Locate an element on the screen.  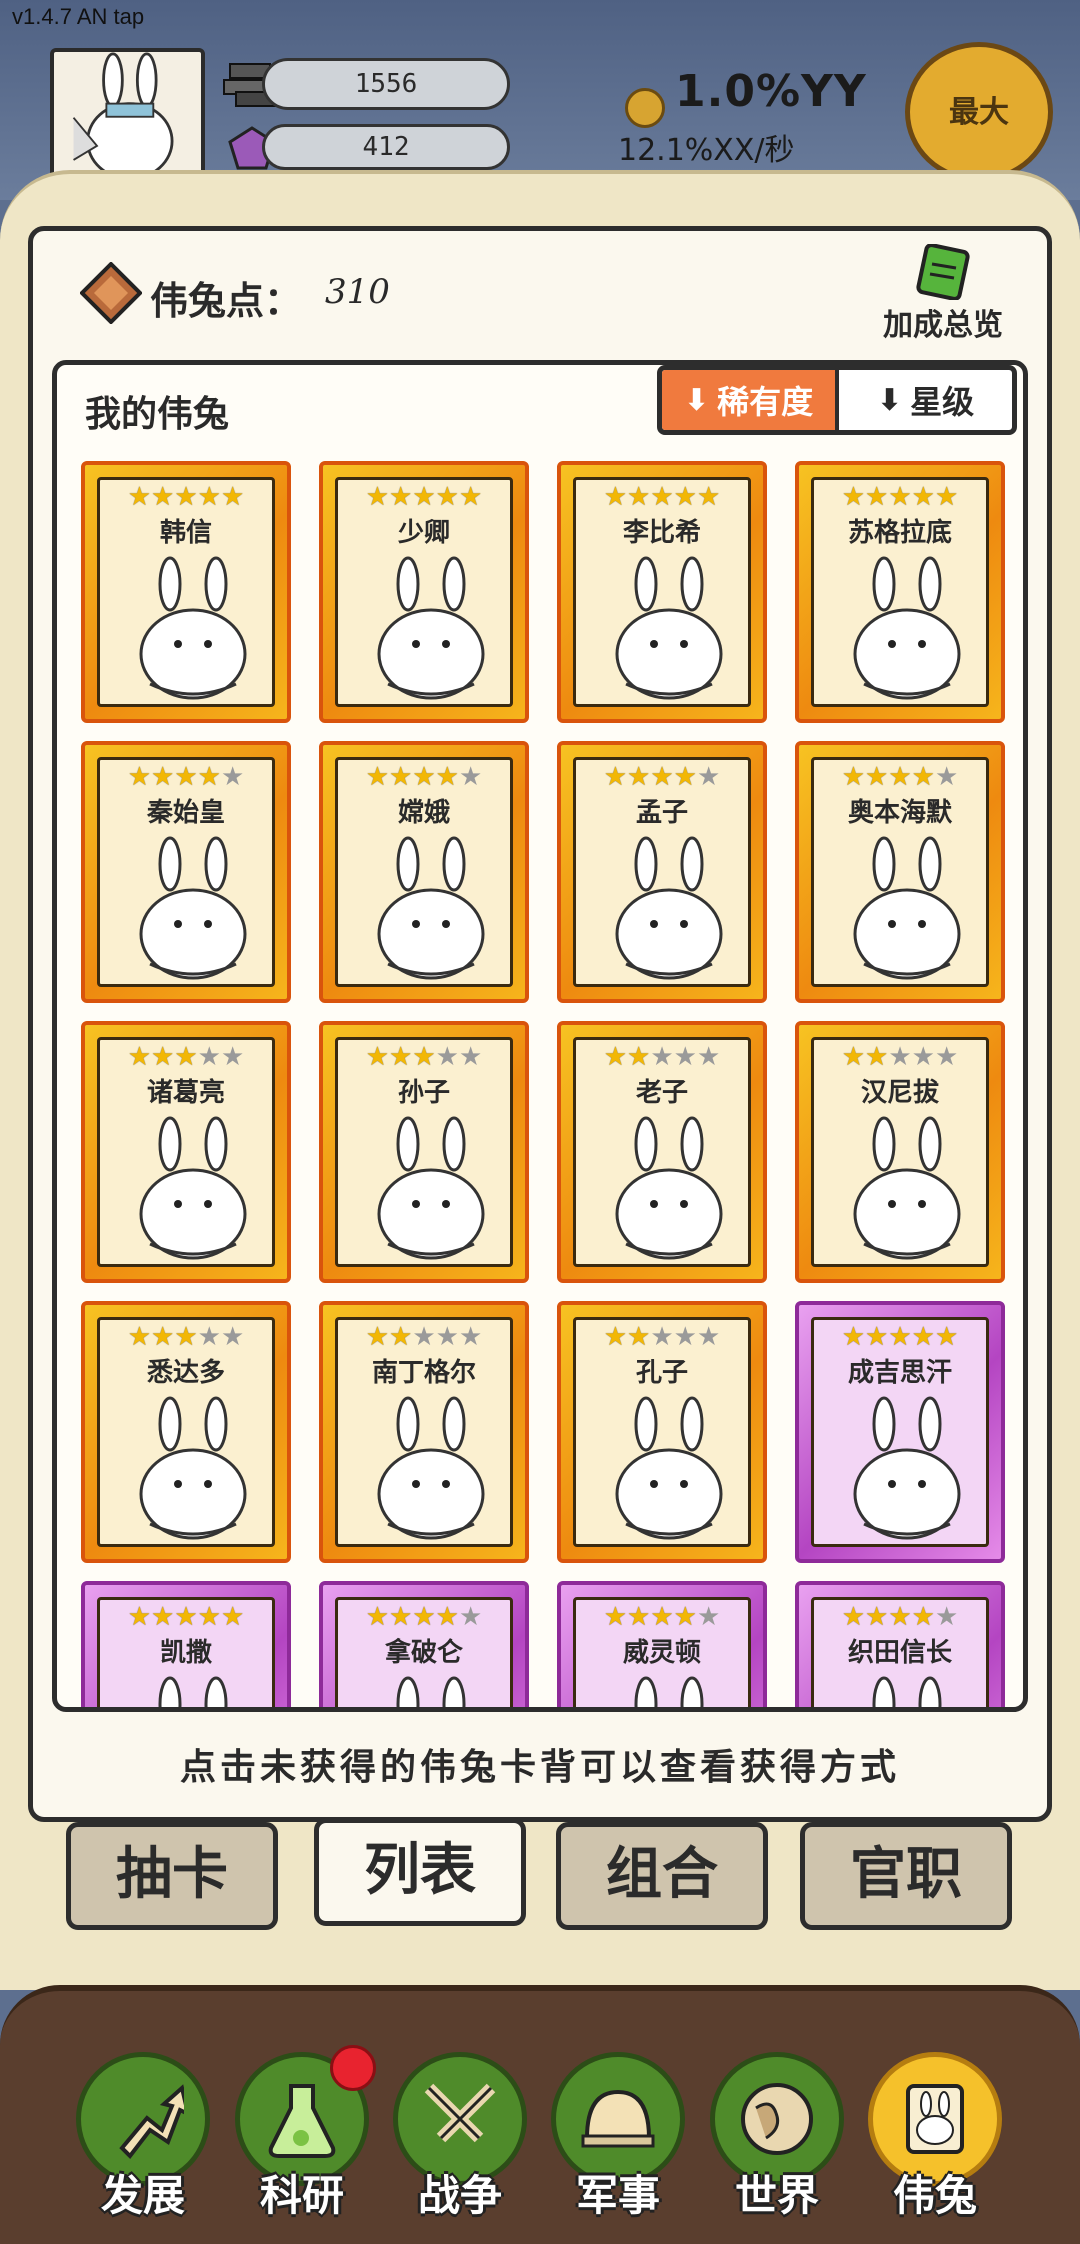
card-face: ★★★★★ 孟子 is located at coordinates (662, 872).